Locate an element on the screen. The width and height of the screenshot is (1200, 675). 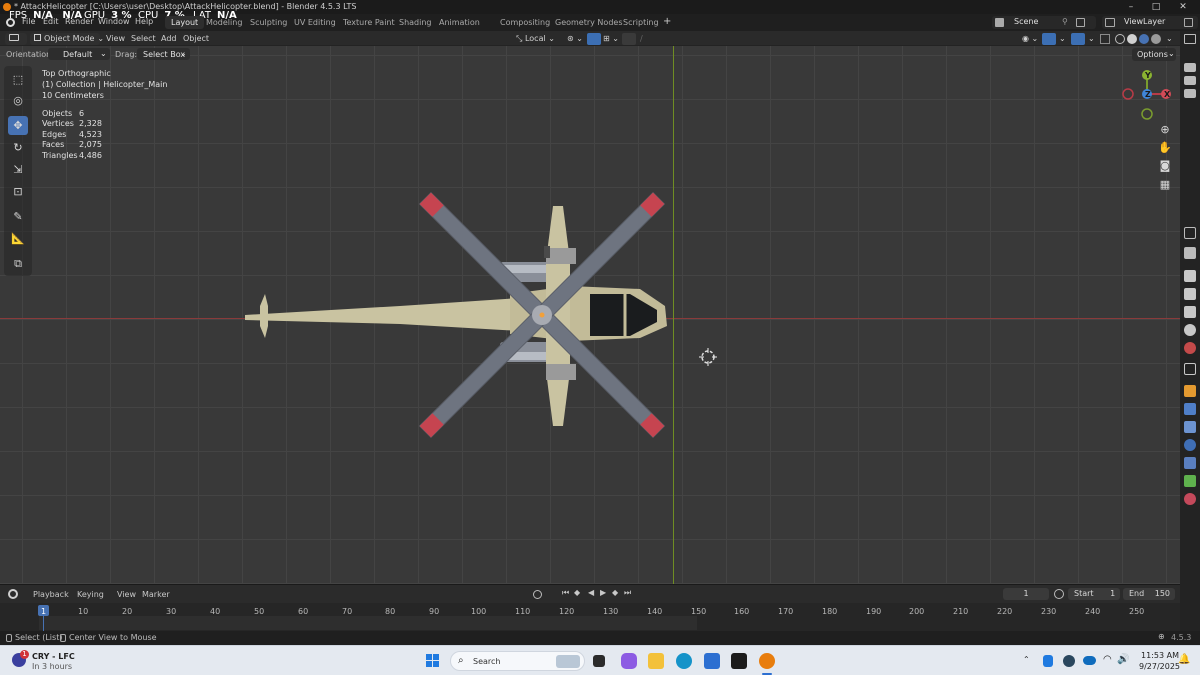
notifications-bell-icon: 🔔 is located at coordinates (1184, 659).